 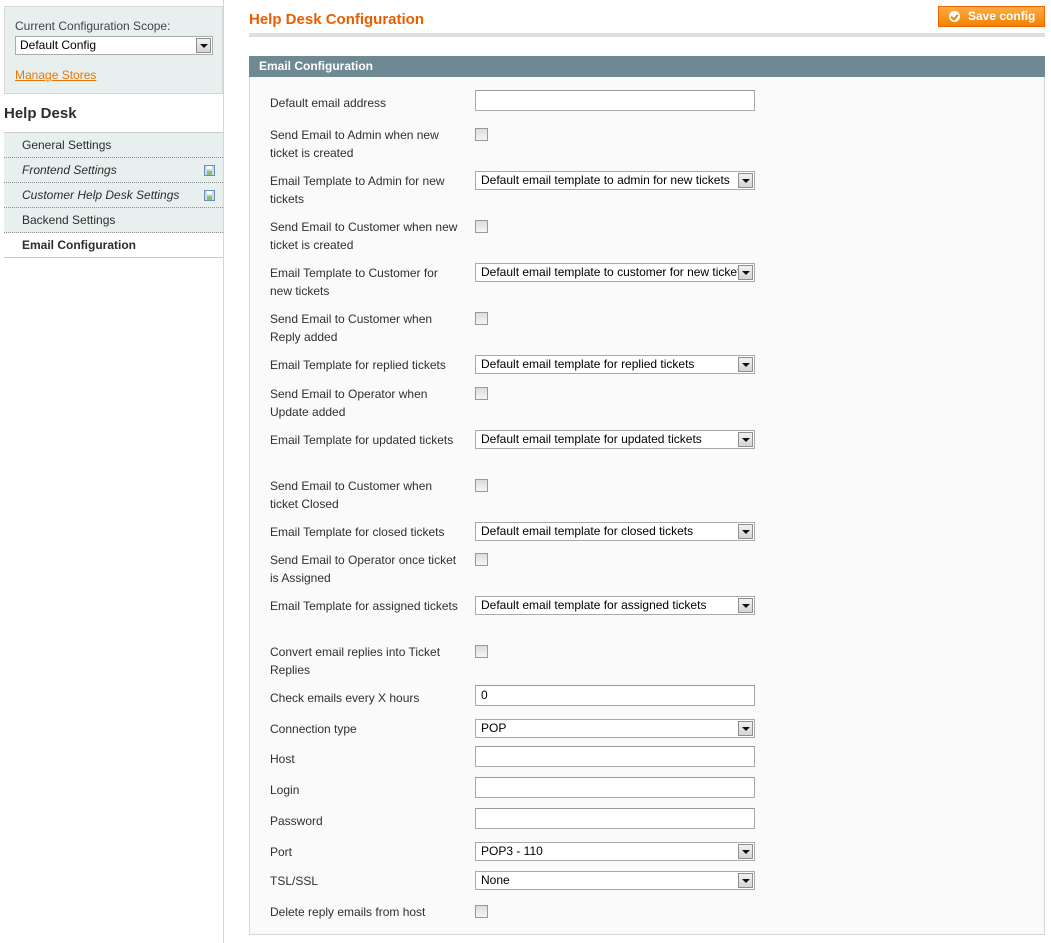 I want to click on sidebar-item-frontend-settings: Frontend Settings, so click(x=113, y=170).